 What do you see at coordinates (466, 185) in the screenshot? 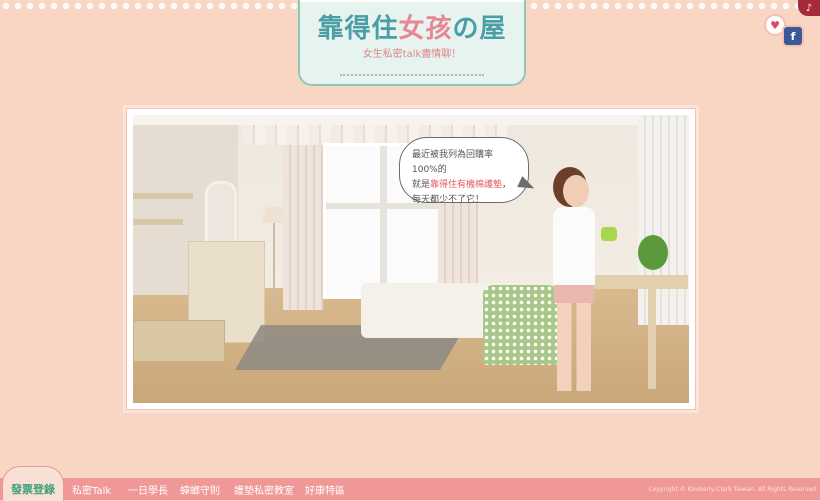
I see `product-highlight: 靠得住有機棉護墊` at bounding box center [466, 185].